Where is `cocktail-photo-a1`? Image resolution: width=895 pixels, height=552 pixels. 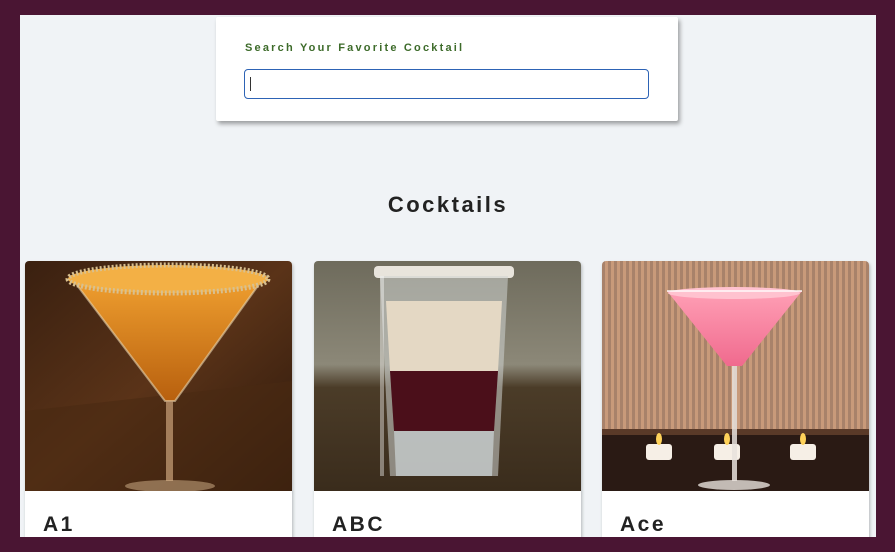
cocktail-photo-a1 is located at coordinates (158, 376).